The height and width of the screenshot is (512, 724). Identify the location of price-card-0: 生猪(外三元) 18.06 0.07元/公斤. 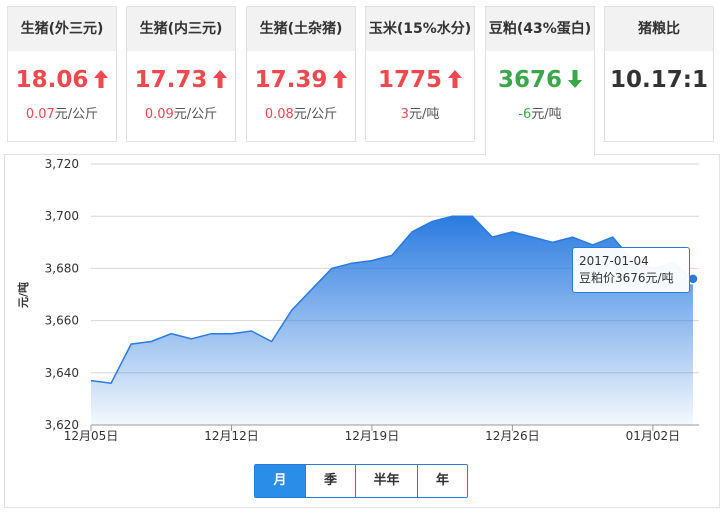
(62, 74).